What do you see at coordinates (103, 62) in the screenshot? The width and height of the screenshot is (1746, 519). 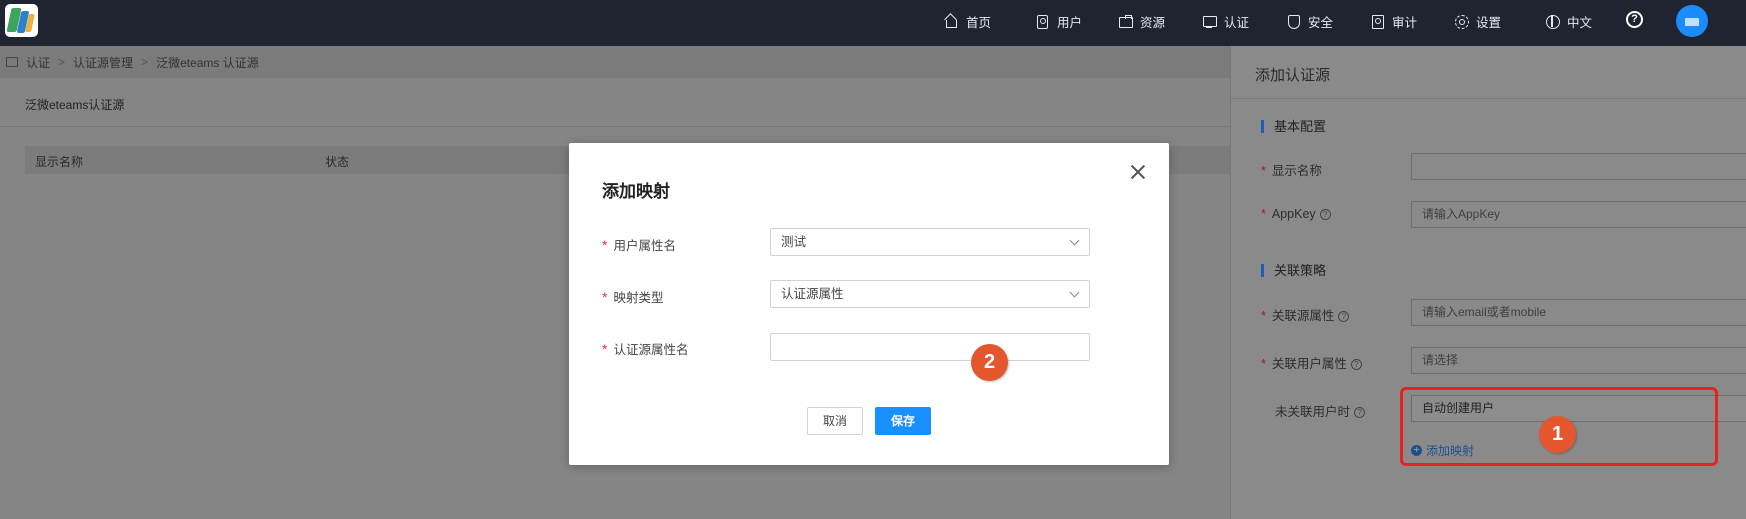 I see `breadcrumb-item: 认证源管理` at bounding box center [103, 62].